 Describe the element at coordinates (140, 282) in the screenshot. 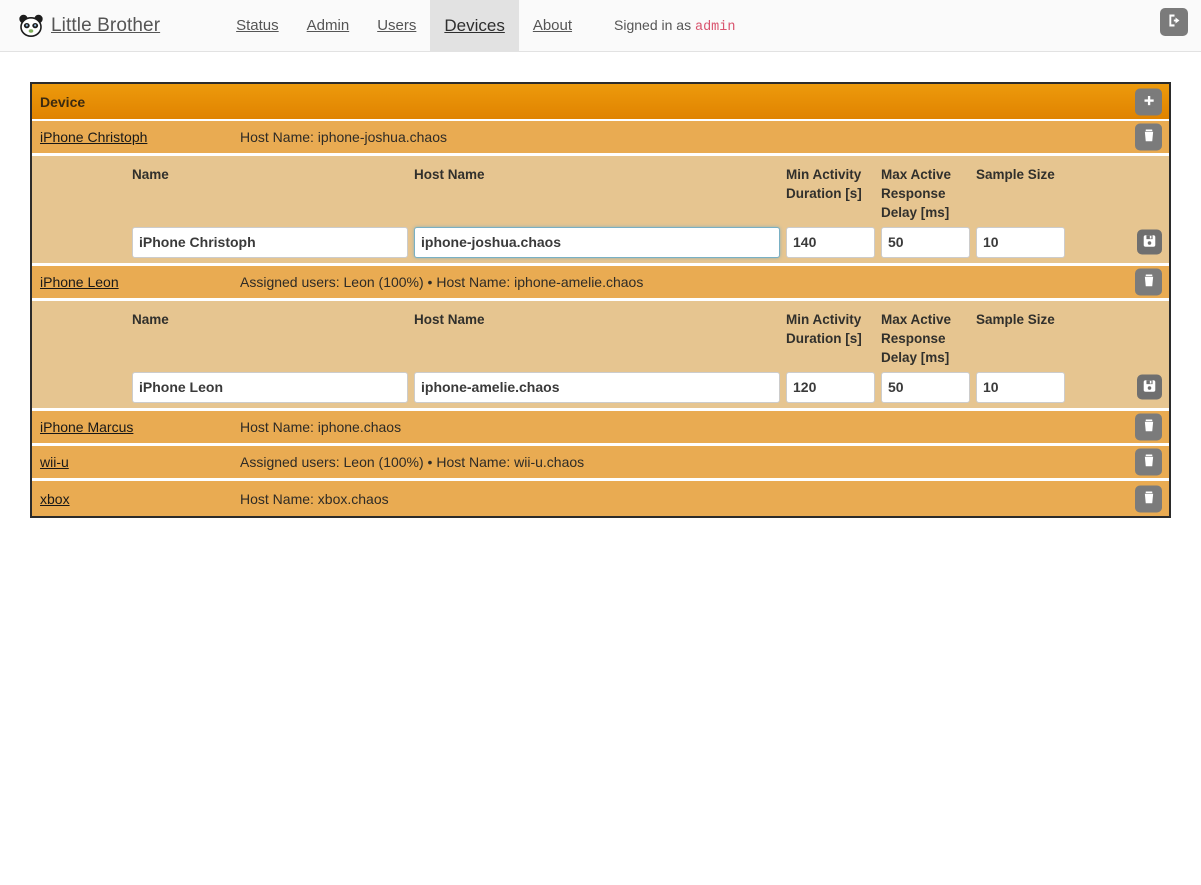

I see `device-name-link: iPhone Leon` at that location.